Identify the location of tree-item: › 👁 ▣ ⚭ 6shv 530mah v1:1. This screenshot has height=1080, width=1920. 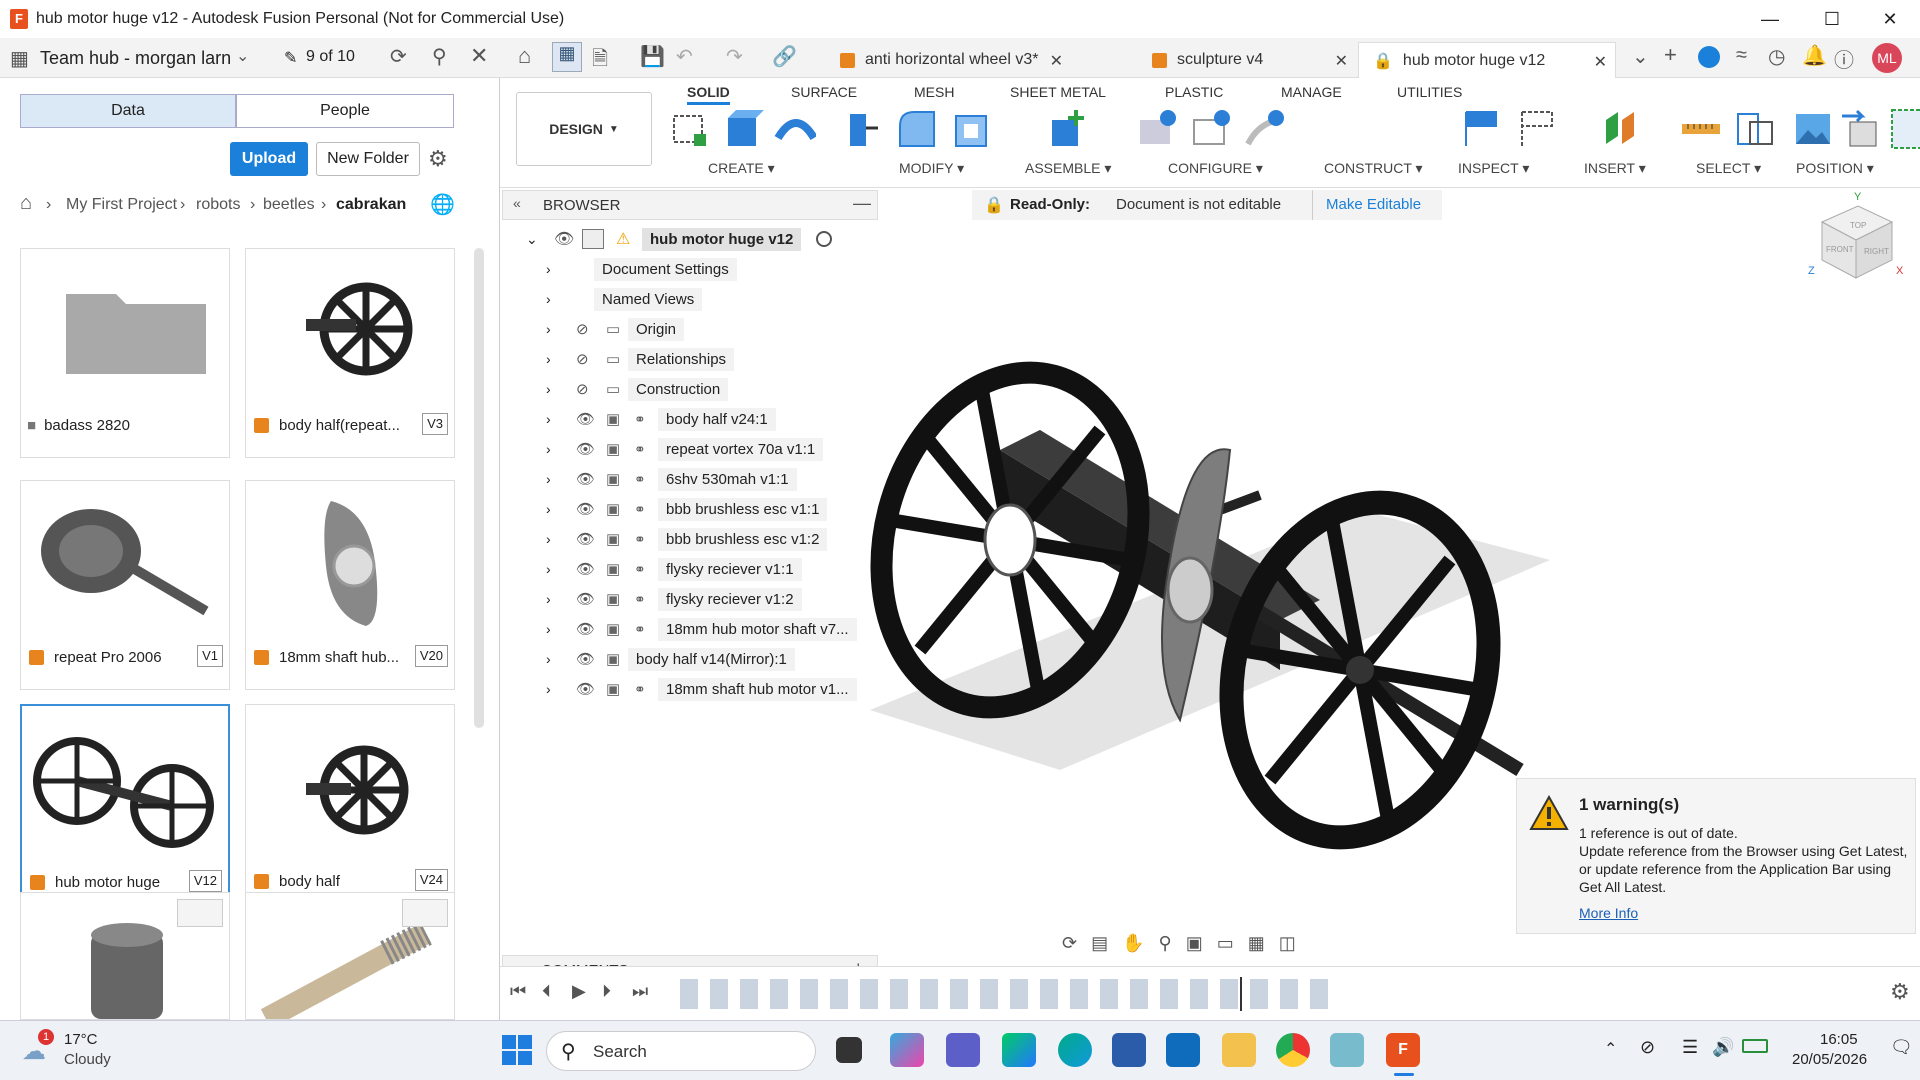
(692, 479).